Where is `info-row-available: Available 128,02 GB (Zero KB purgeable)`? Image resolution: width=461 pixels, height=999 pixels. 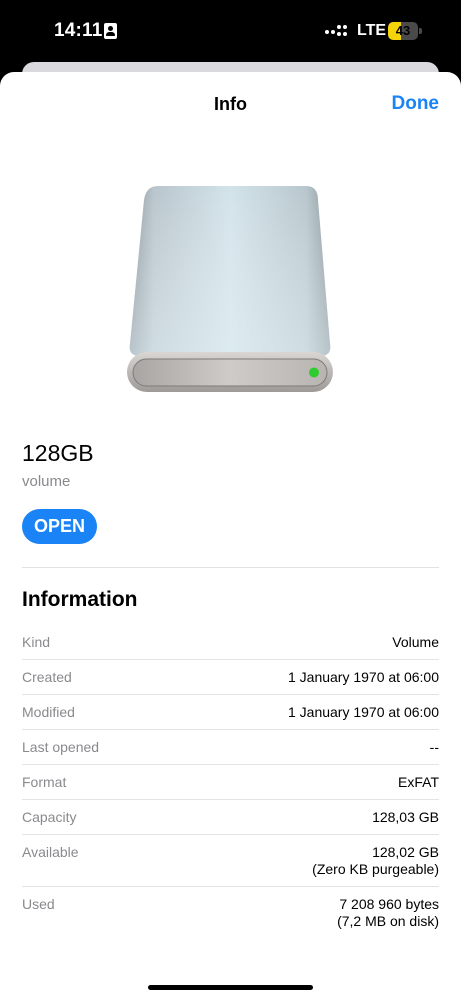 info-row-available: Available 128,02 GB (Zero KB purgeable) is located at coordinates (230, 861).